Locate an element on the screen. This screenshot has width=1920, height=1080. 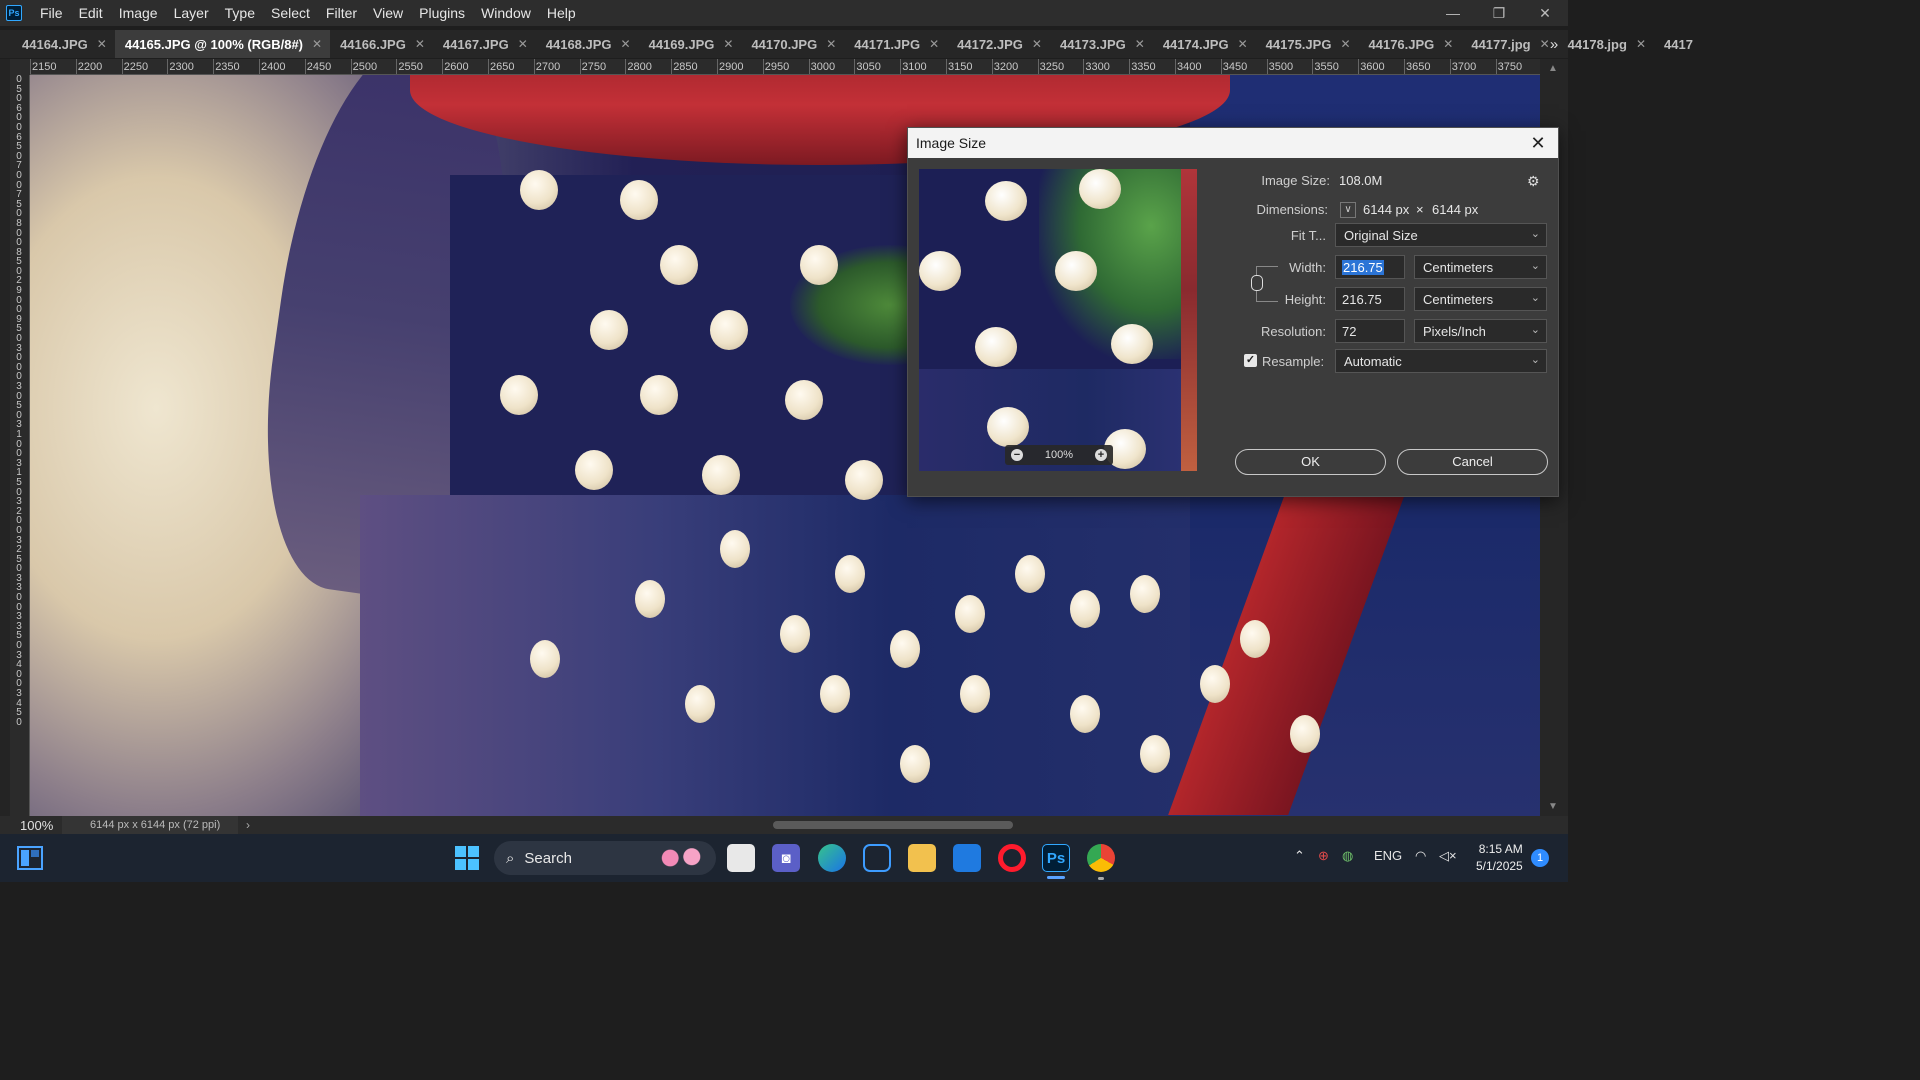
fit-to-dropdown: Original Size ⌄ is located at coordinates (1441, 235).